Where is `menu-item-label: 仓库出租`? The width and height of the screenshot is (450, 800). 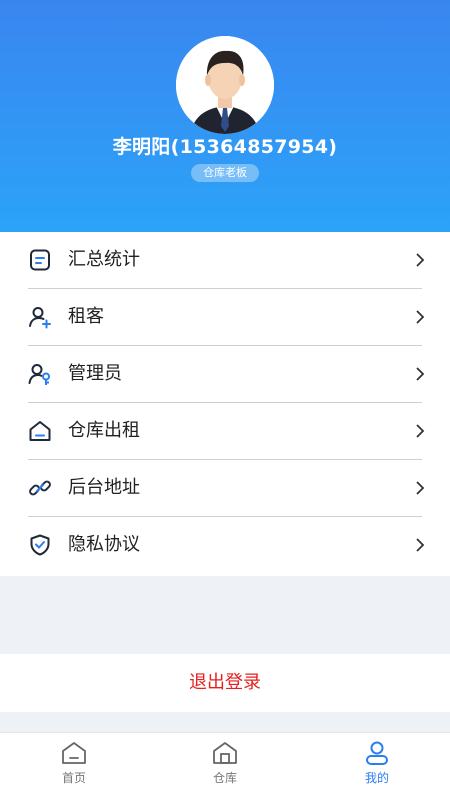
menu-item-label: 仓库出租 is located at coordinates (104, 430).